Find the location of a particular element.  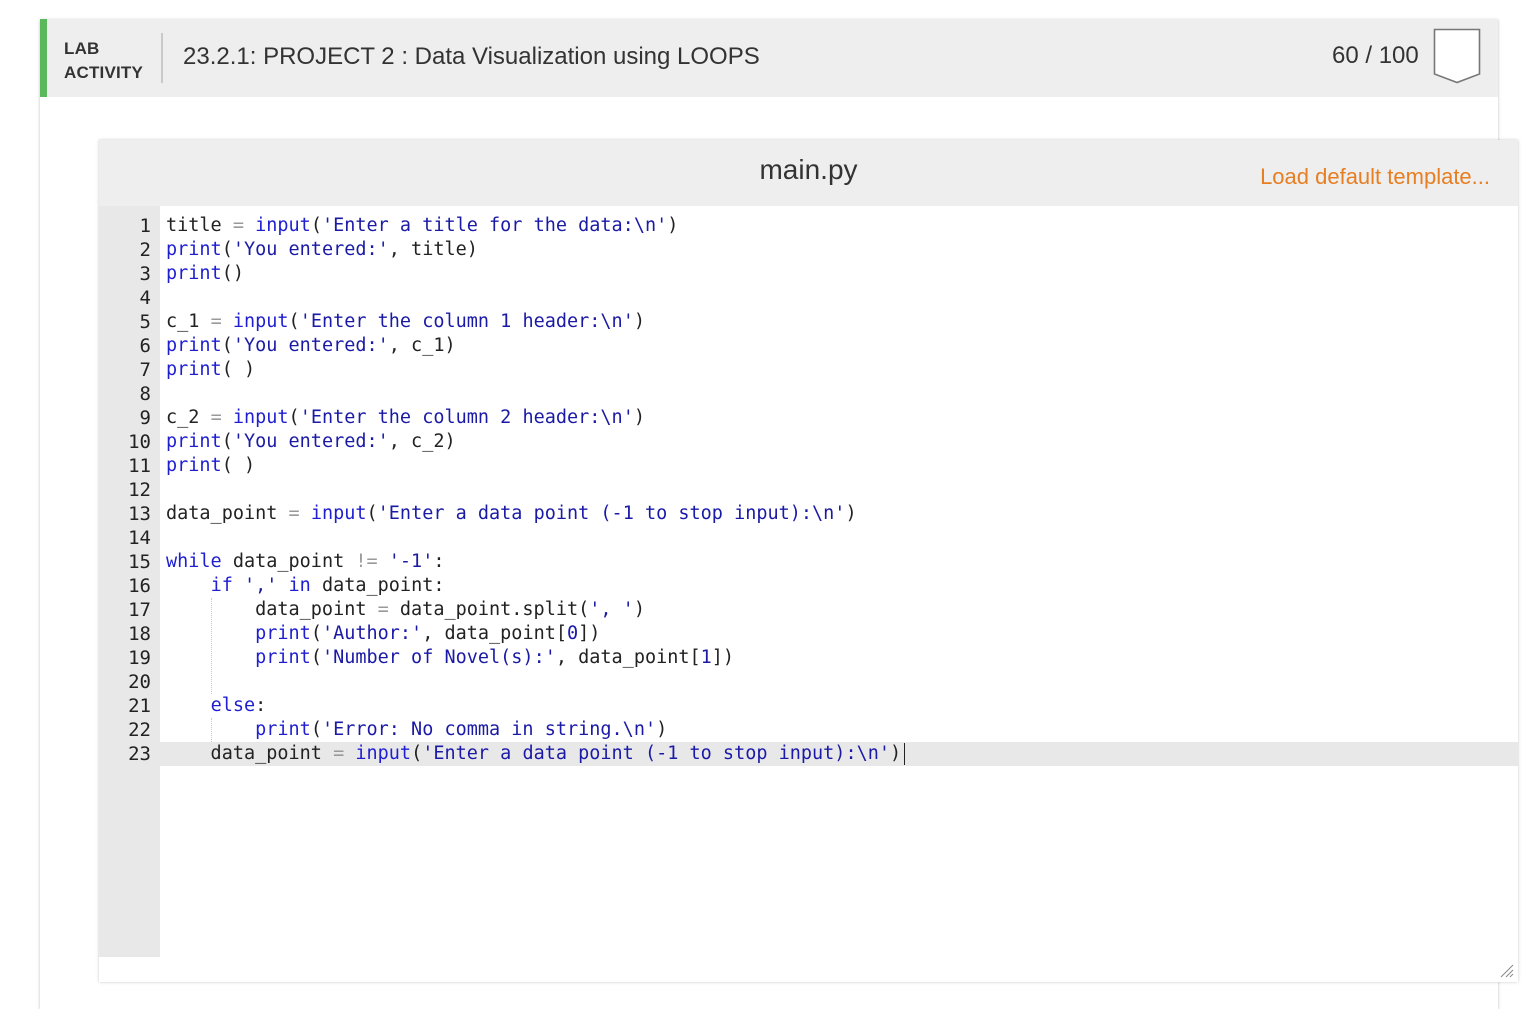

code-line: 18 print('Author:', data_point[0]) is located at coordinates (808, 634).